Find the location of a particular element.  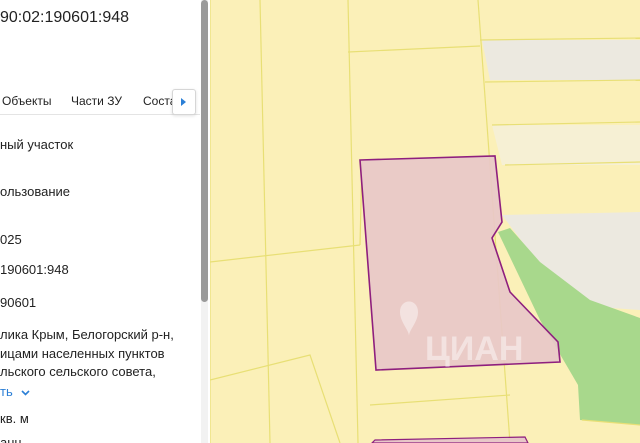

arrow-right-icon is located at coordinates (183, 102).